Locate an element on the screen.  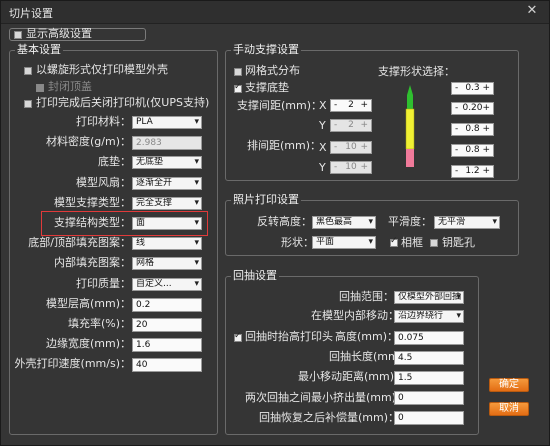
basic-row-select: 完全支撑 is located at coordinates (167, 203).